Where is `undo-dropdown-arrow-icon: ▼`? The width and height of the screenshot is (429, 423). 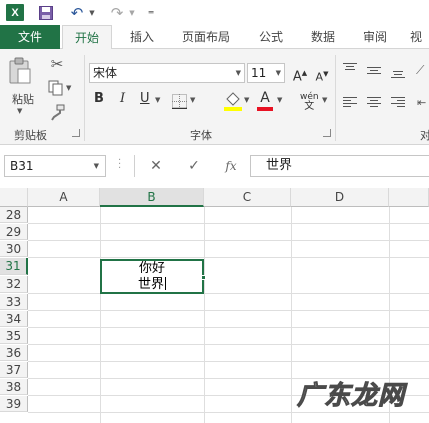 undo-dropdown-arrow-icon: ▼ is located at coordinates (92, 12).